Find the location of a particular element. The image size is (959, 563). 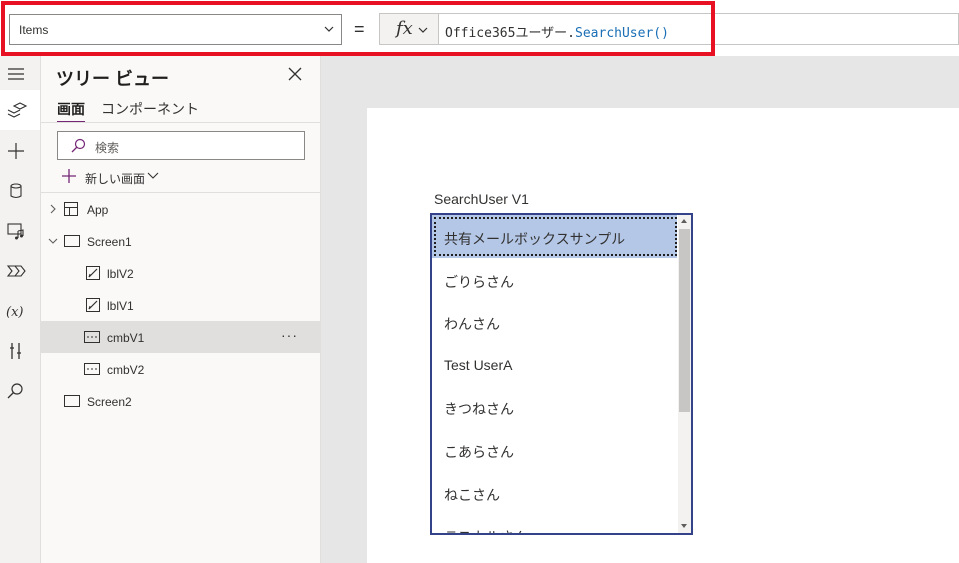

tree-node-label: cmbV1 is located at coordinates (126, 338).